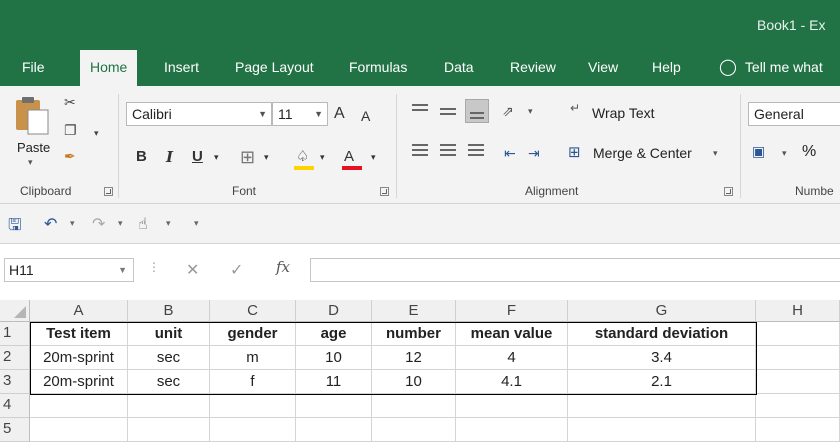 The width and height of the screenshot is (840, 442). What do you see at coordinates (216, 157) in the screenshot?
I see `underline-dropdown-icon: ▾` at bounding box center [216, 157].